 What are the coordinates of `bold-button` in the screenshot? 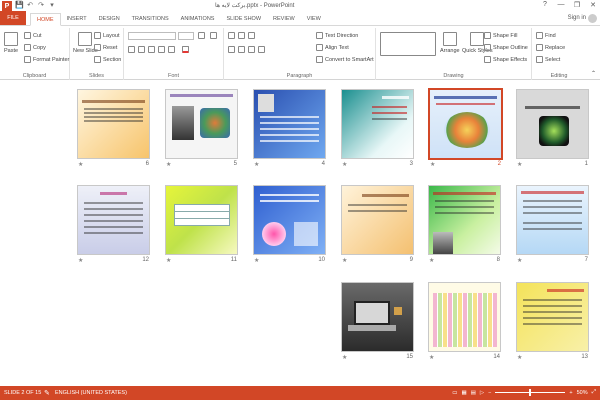 It's located at (131, 49).